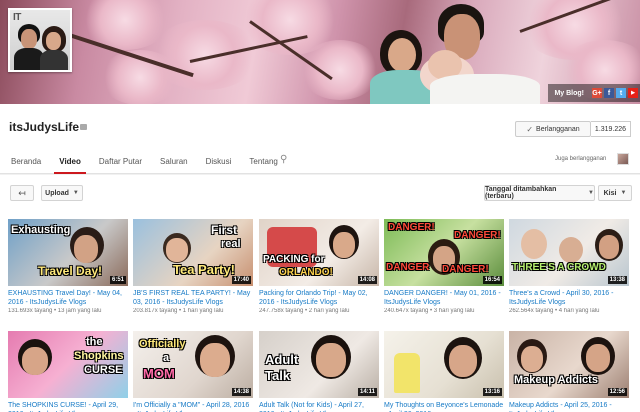 The height and width of the screenshot is (412, 640). What do you see at coordinates (617, 280) in the screenshot?
I see `video-duration: 13:38` at bounding box center [617, 280].